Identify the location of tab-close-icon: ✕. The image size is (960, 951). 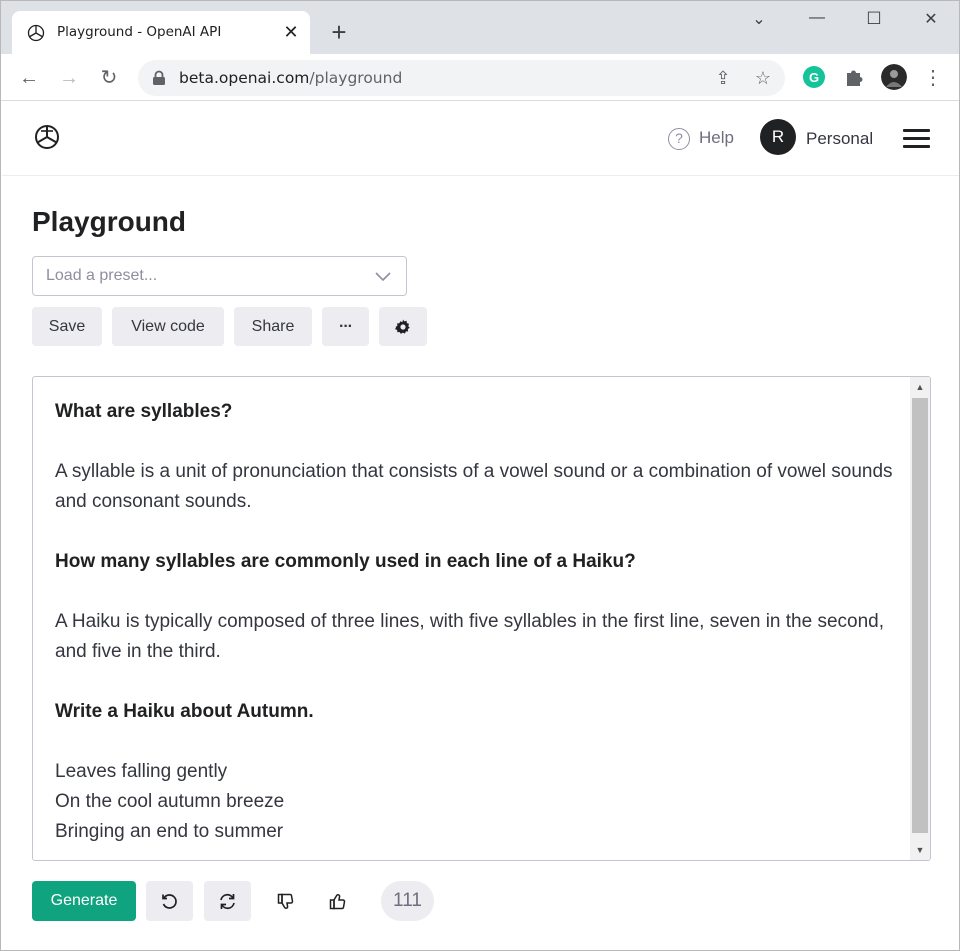
(291, 32).